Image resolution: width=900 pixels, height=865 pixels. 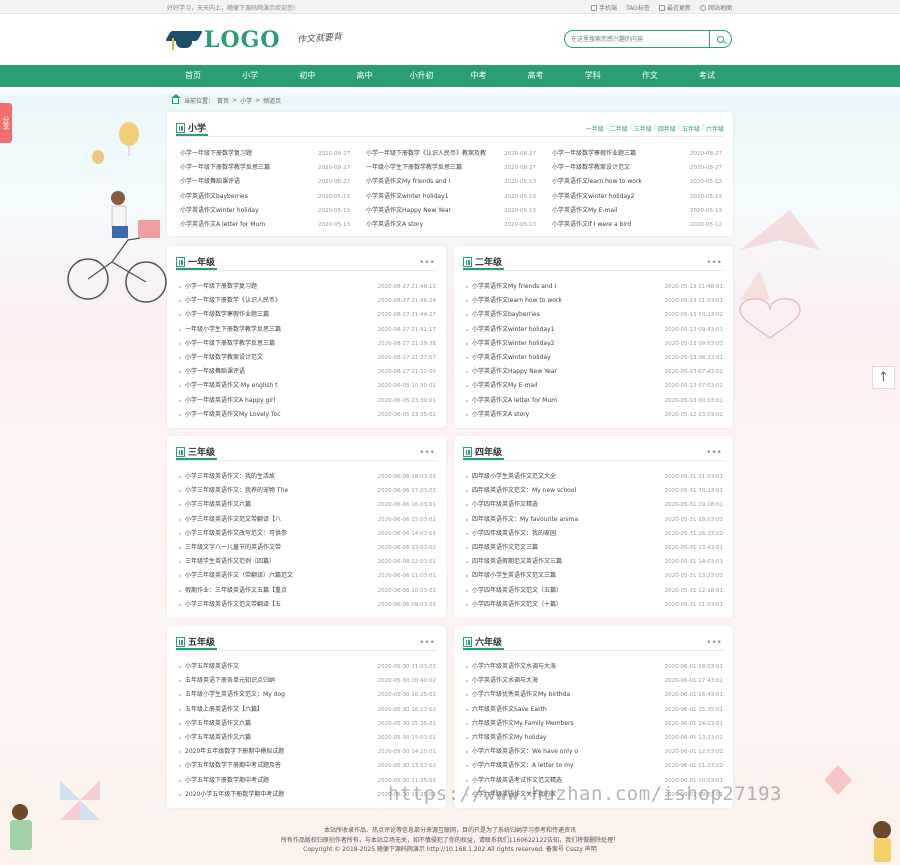 I want to click on item-title: 小学三年级英语作文（带翻译）六篇范文, so click(x=280, y=576).